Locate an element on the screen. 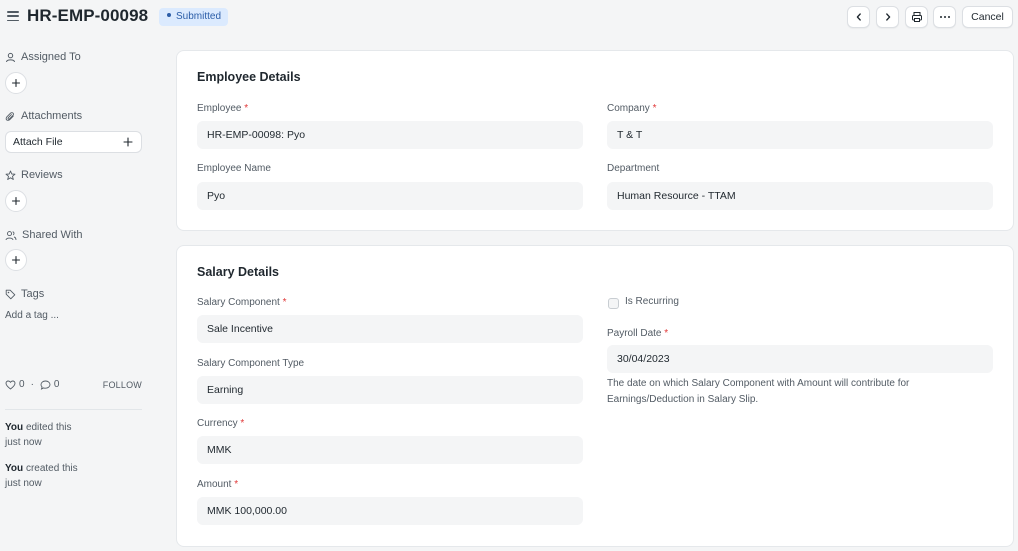 This screenshot has height=551, width=1018. add-share-button is located at coordinates (16, 260).